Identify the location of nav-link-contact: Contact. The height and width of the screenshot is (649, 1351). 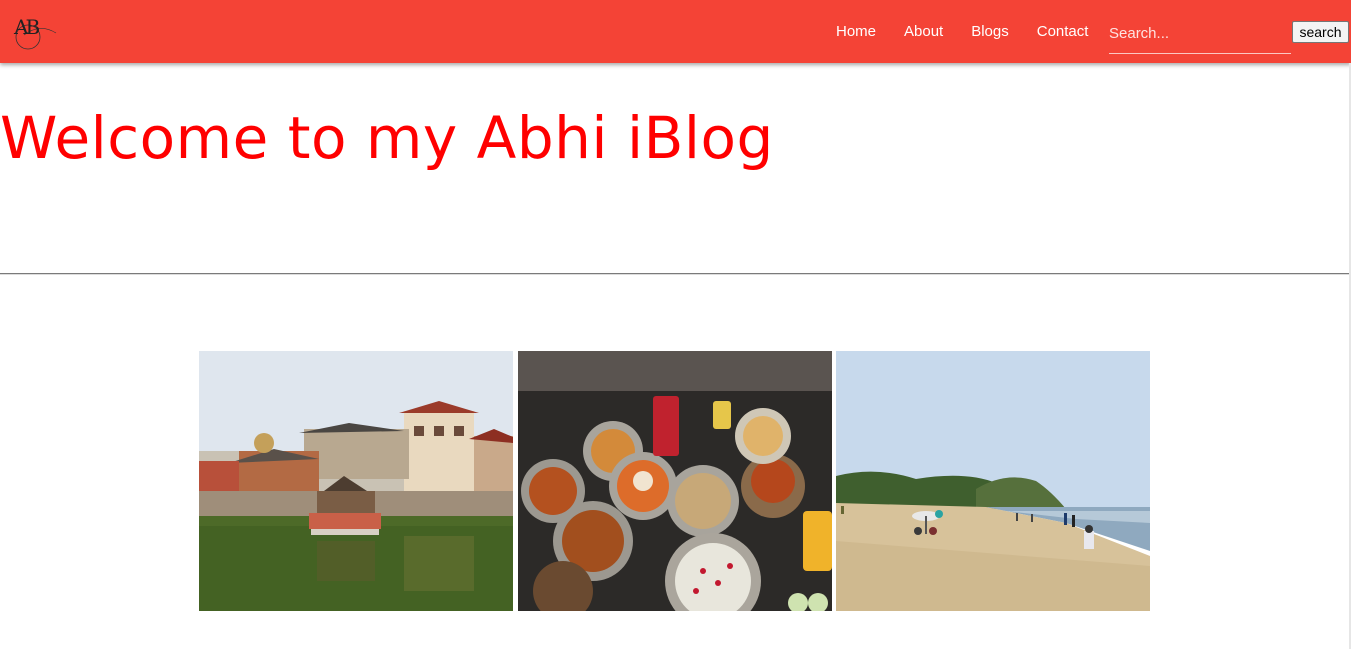
(1063, 31).